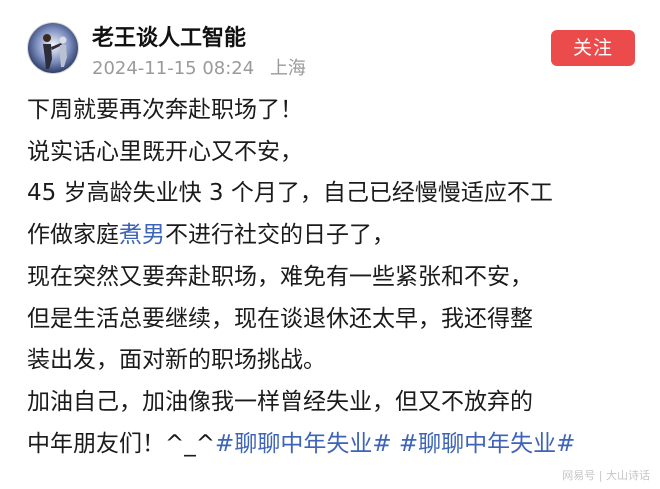 The width and height of the screenshot is (660, 489). Describe the element at coordinates (287, 68) in the screenshot. I see `post-location: 上海` at that location.